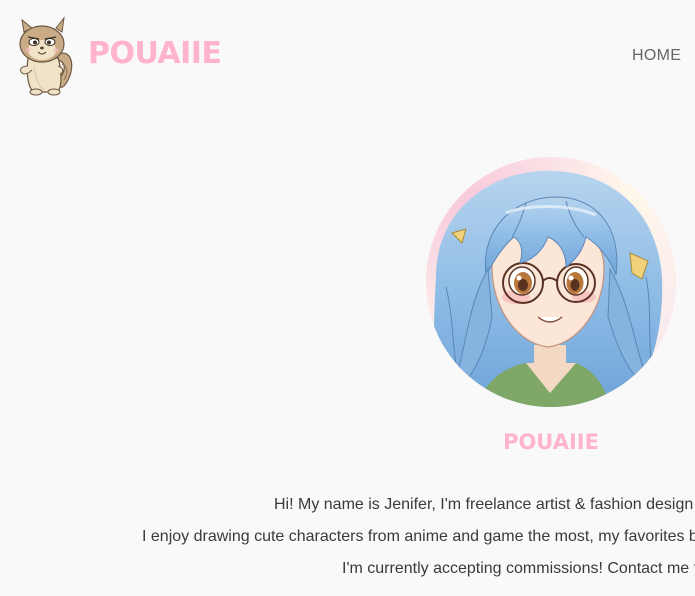  I want to click on logo-mascot-icon, so click(45, 55).